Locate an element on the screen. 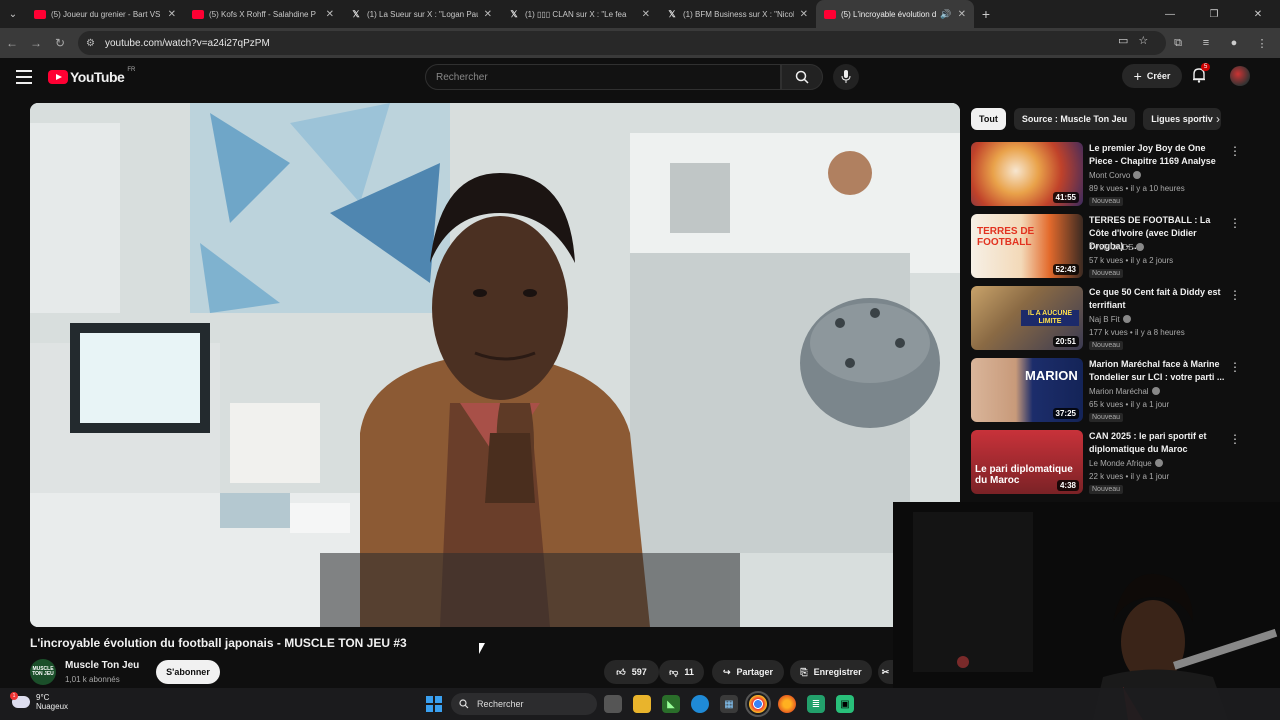 Image resolution: width=1280 pixels, height=720 pixels. minimize-icon: — is located at coordinates (1170, 14).